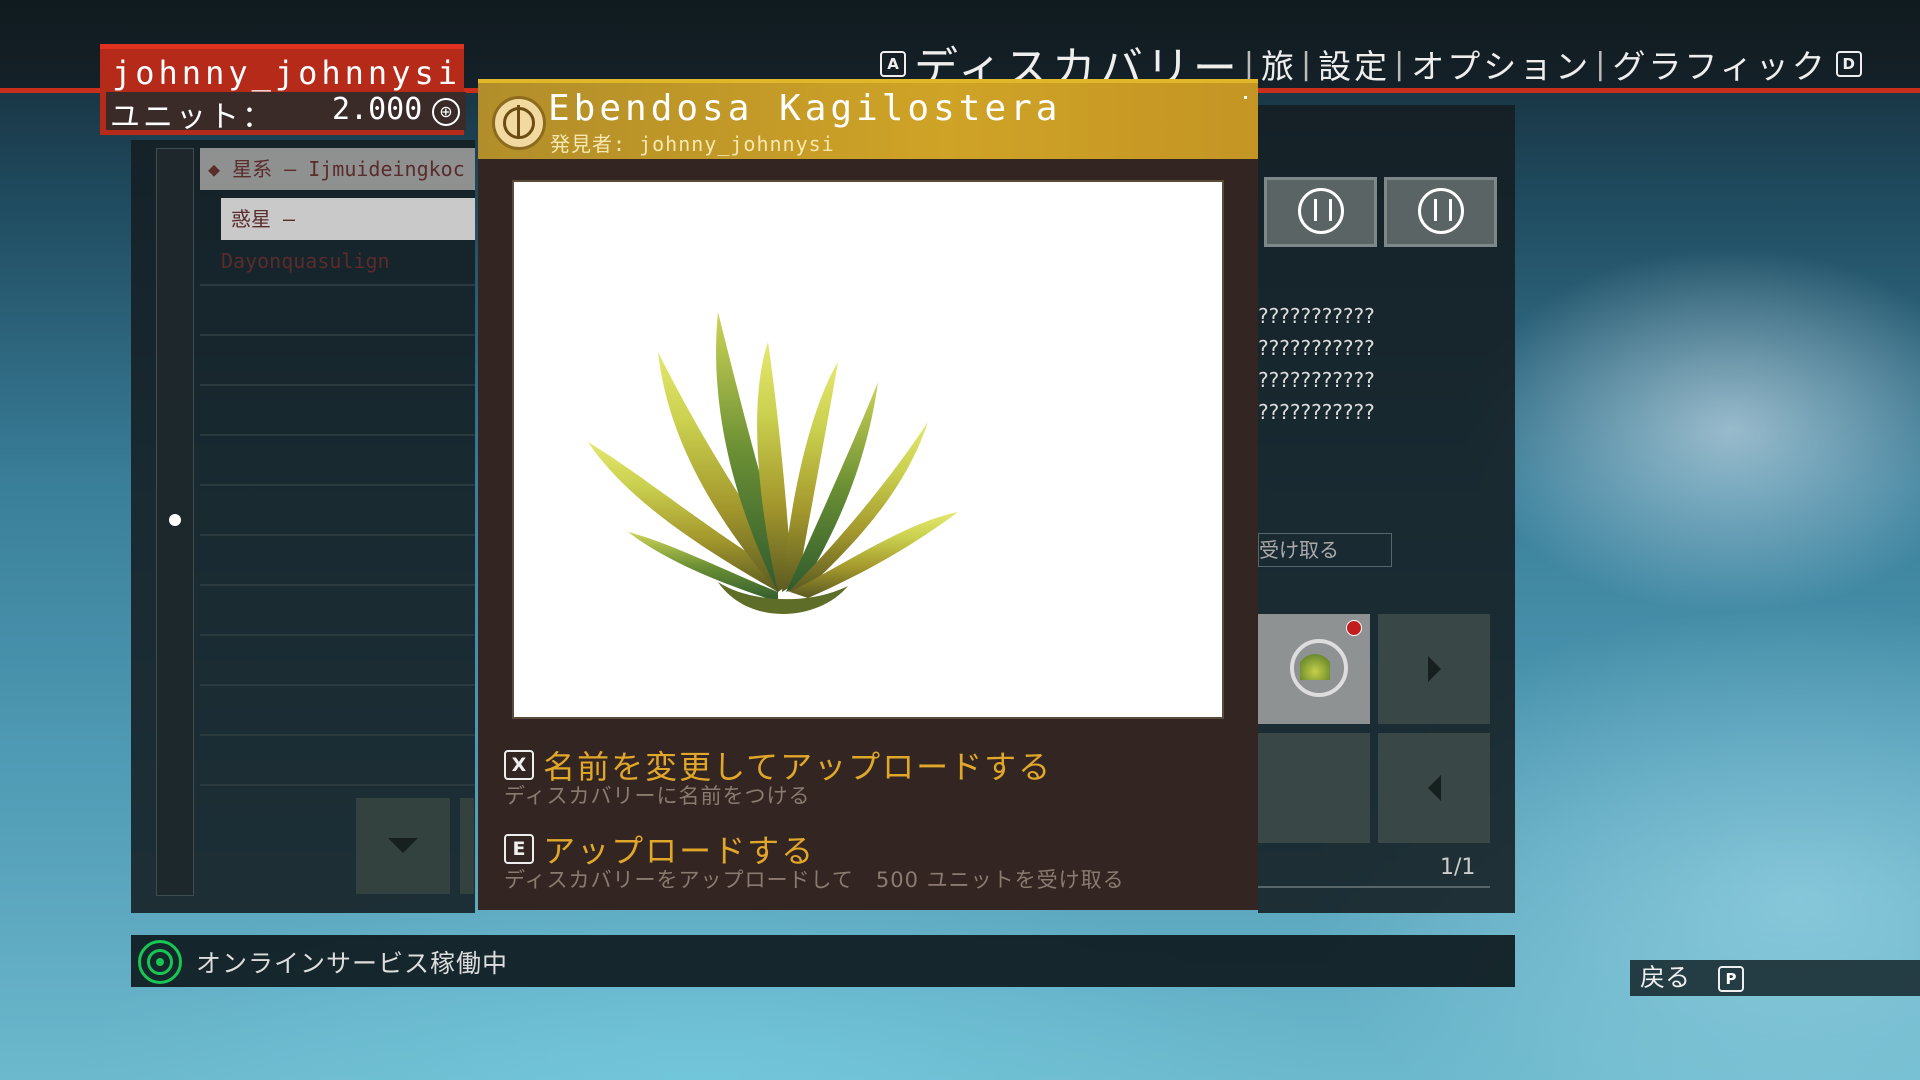 The image size is (1920, 1080). What do you see at coordinates (1434, 669) in the screenshot?
I see `next-page-button` at bounding box center [1434, 669].